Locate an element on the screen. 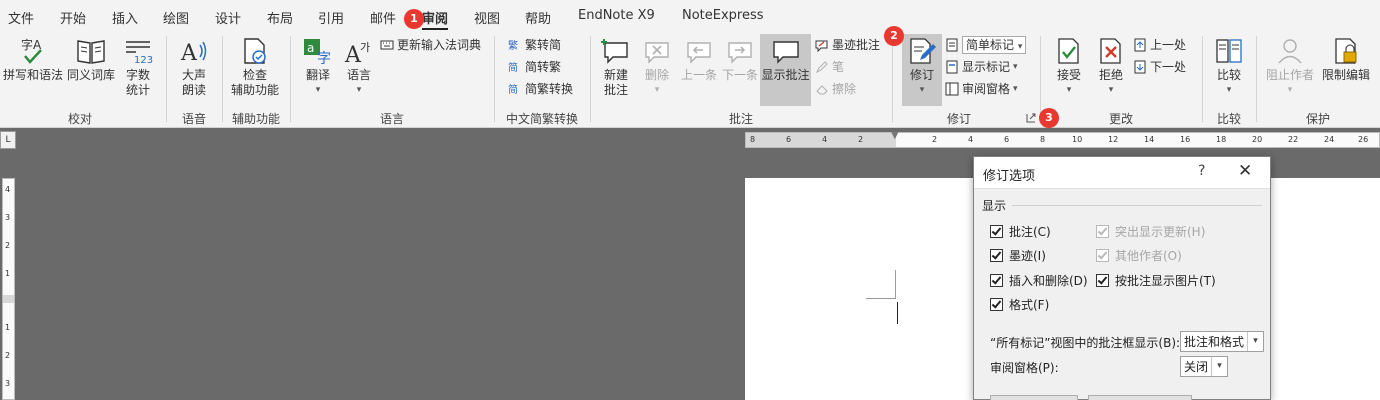 The height and width of the screenshot is (400, 1380). group-label-tracking: 修订 is located at coordinates (958, 119).